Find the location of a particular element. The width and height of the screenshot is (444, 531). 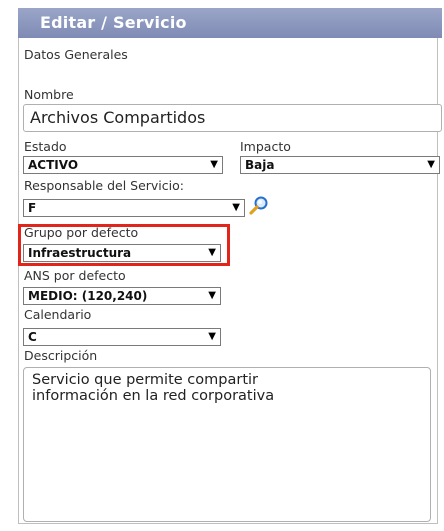

search-icon is located at coordinates (259, 205).